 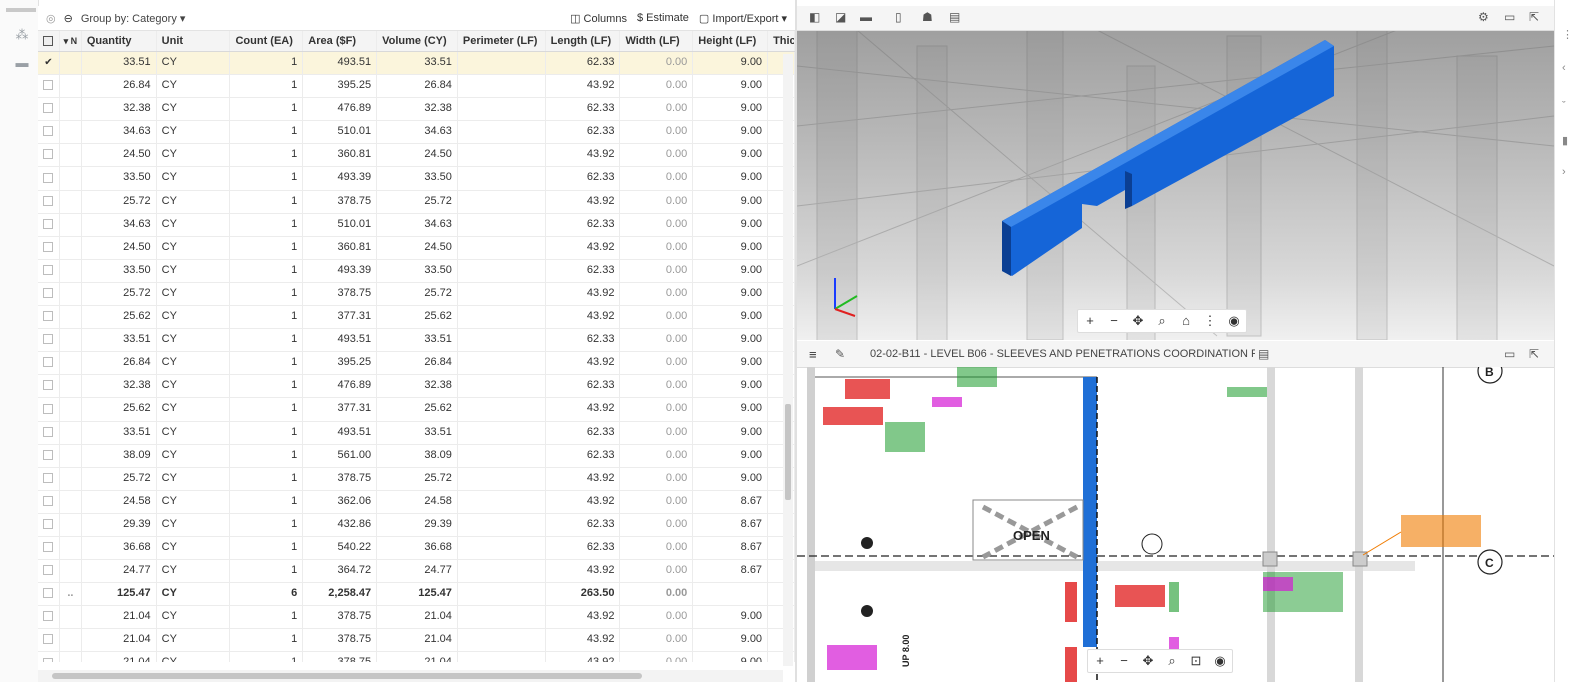 What do you see at coordinates (927, 17) in the screenshot?
I see `view-person-icon: ☗` at bounding box center [927, 17].